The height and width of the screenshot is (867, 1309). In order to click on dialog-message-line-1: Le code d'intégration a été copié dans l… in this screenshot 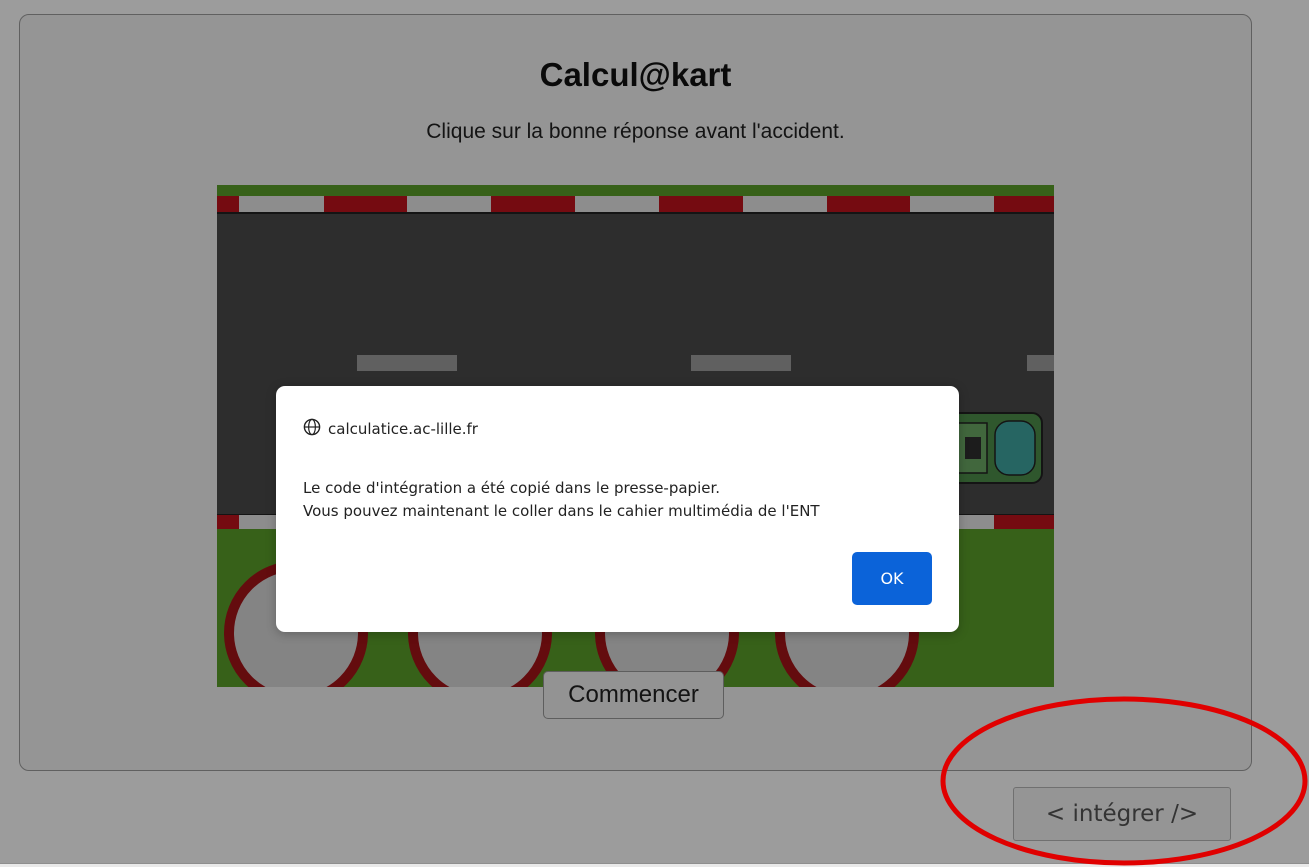, I will do `click(512, 488)`.